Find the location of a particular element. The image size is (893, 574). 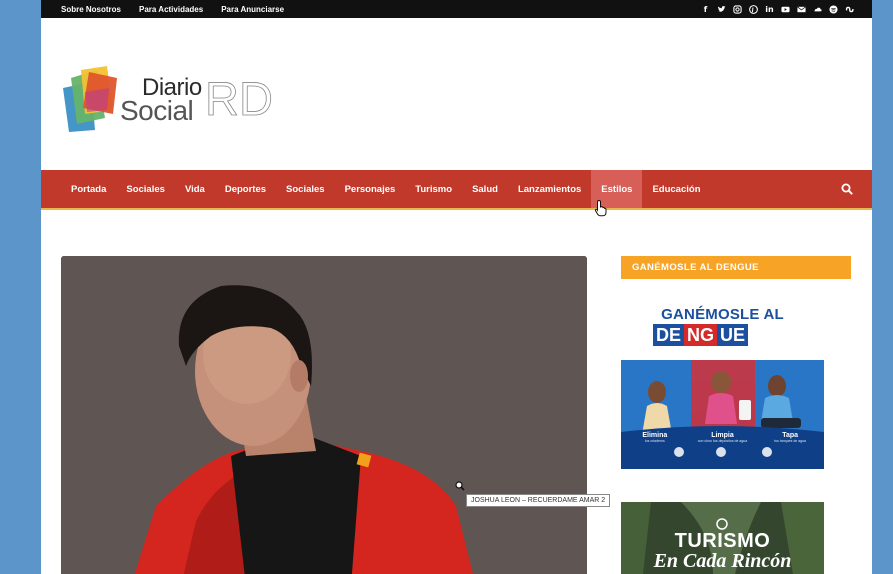

dengue-part-2: NG is located at coordinates (701, 335).